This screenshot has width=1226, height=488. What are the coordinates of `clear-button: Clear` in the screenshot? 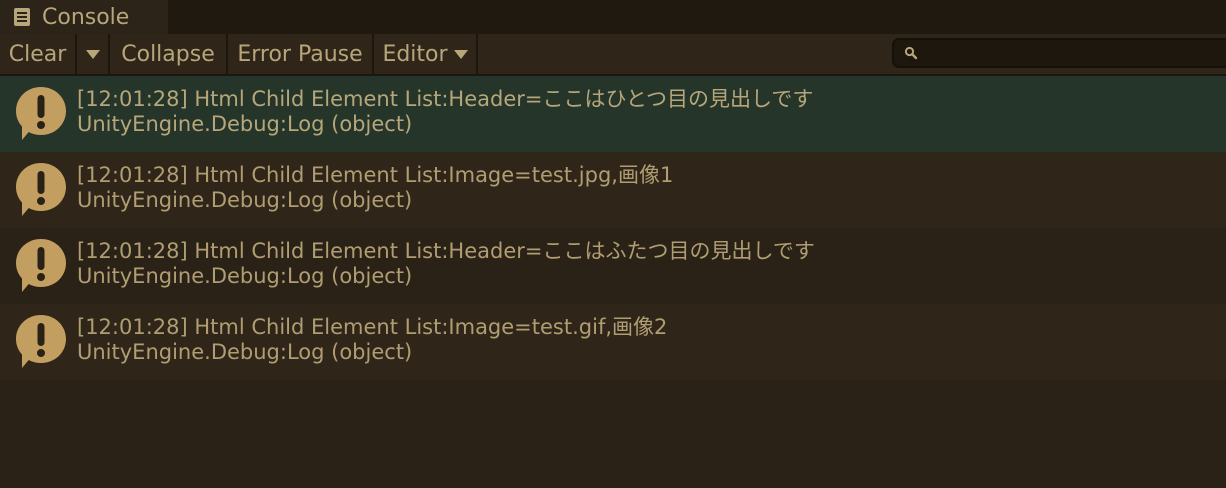 It's located at (38, 54).